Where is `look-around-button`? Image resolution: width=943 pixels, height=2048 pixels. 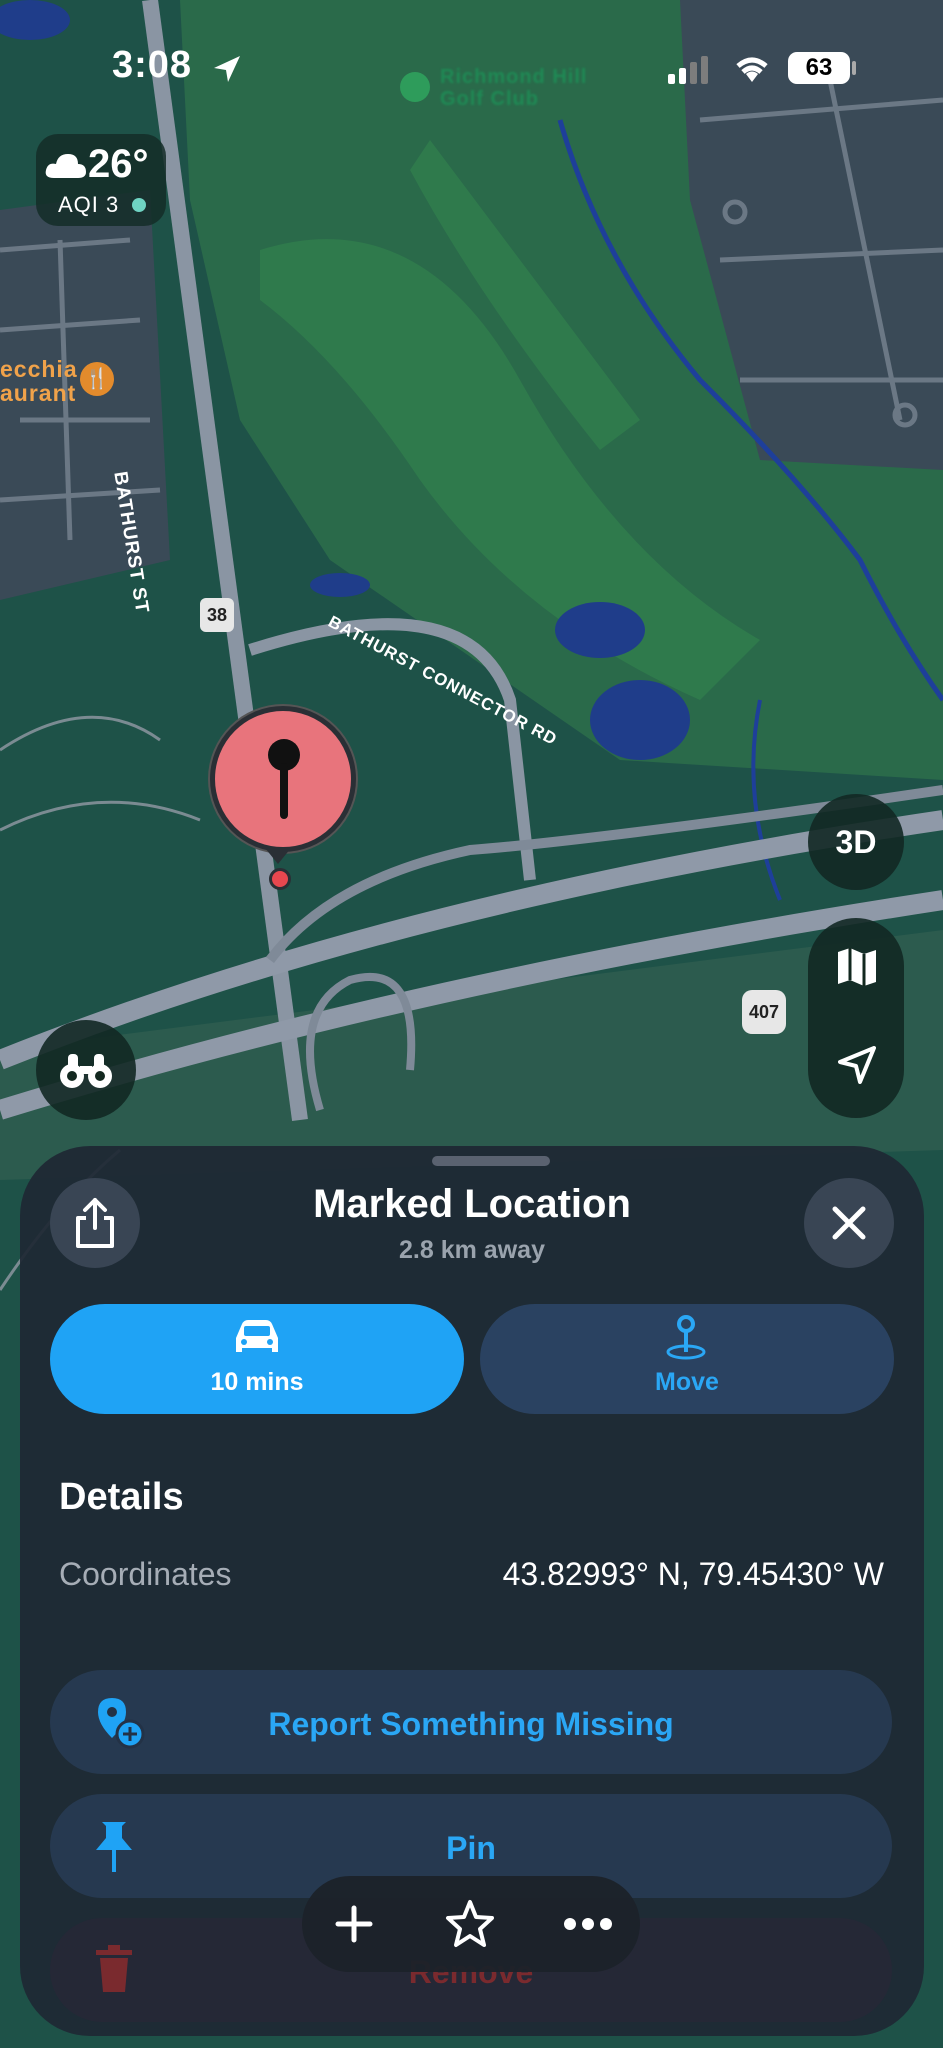 look-around-button is located at coordinates (86, 1070).